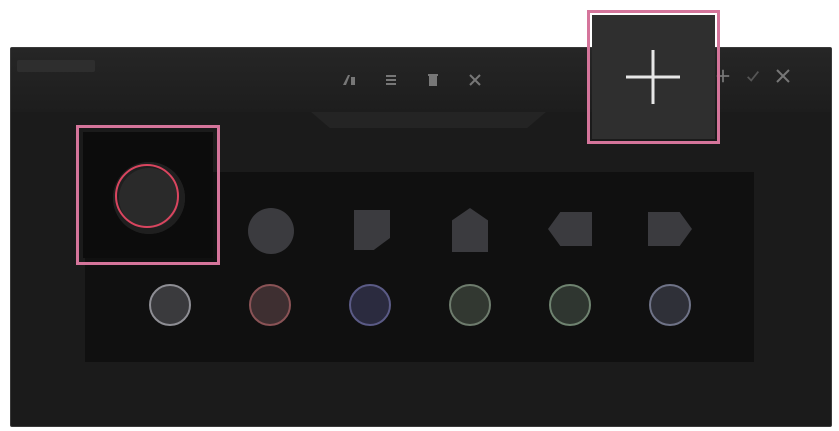  I want to click on selected-ring, so click(147, 196).